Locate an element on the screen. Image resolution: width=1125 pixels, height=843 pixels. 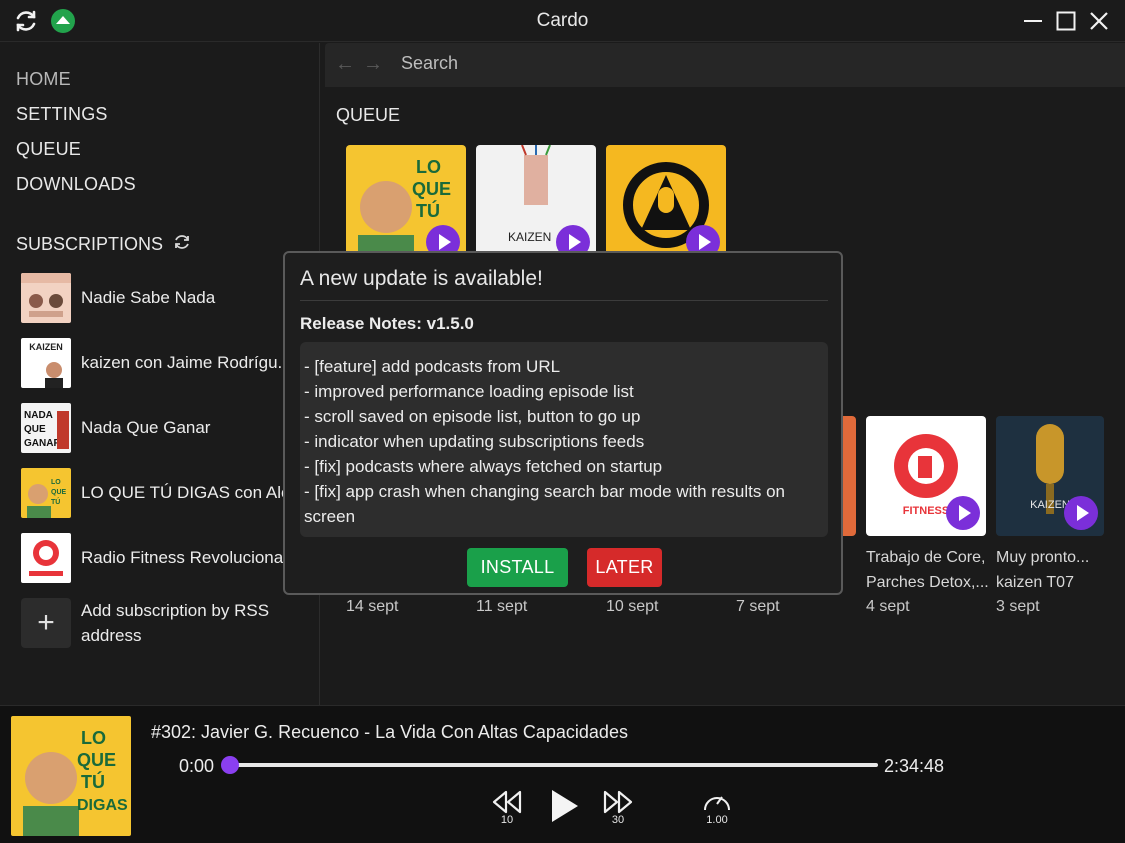
progress-track is located at coordinates (554, 765).